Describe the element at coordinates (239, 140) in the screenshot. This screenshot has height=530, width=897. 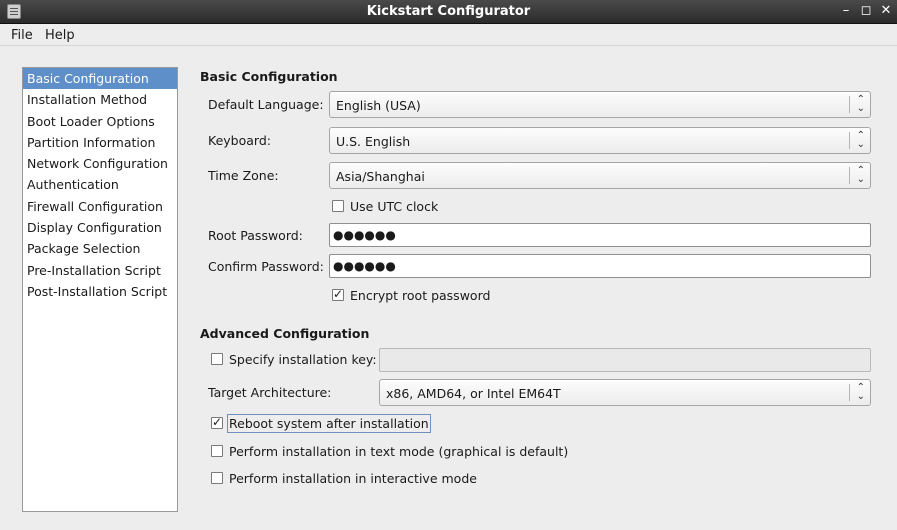
I see `keyboard-label: Keyboard:` at that location.